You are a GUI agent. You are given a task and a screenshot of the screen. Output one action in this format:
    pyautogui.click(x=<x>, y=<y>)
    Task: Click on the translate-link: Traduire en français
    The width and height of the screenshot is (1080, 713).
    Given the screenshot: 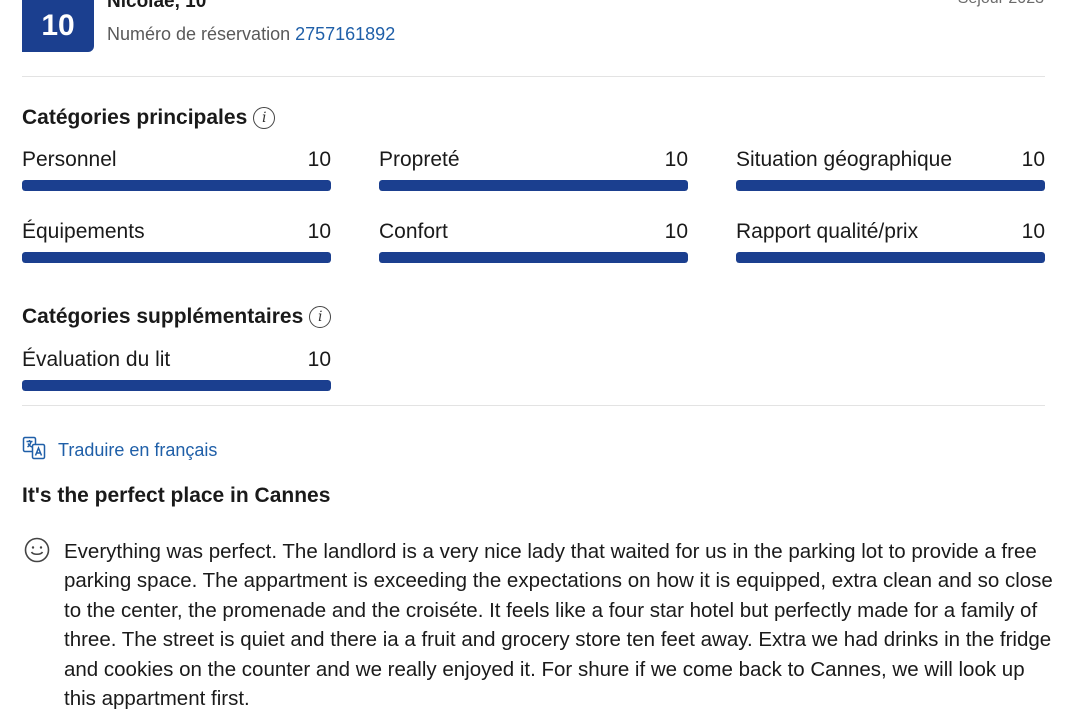 What is the action you would take?
    pyautogui.click(x=119, y=450)
    